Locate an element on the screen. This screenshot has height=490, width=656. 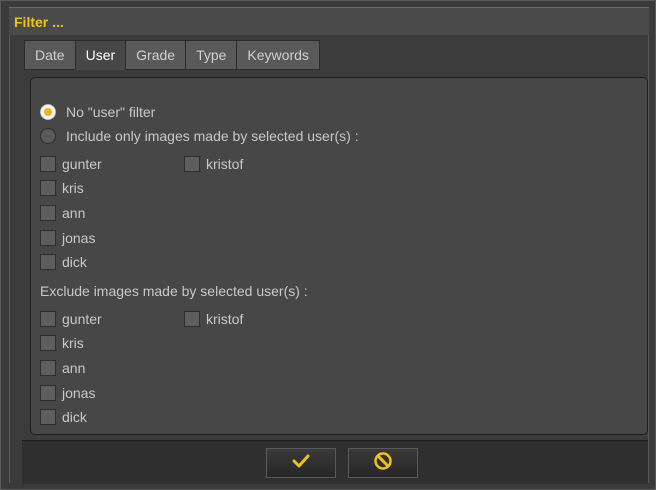
tab-date: Date is located at coordinates (49, 55).